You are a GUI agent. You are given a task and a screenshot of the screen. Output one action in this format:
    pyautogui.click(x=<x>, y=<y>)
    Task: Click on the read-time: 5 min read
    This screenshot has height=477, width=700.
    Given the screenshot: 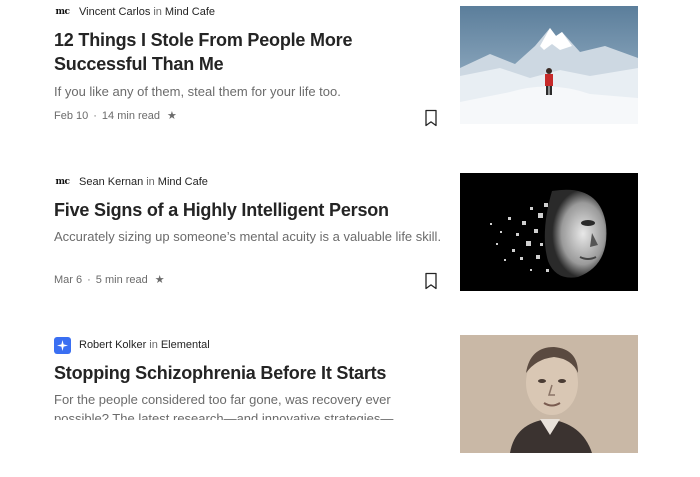 What is the action you would take?
    pyautogui.click(x=121, y=279)
    